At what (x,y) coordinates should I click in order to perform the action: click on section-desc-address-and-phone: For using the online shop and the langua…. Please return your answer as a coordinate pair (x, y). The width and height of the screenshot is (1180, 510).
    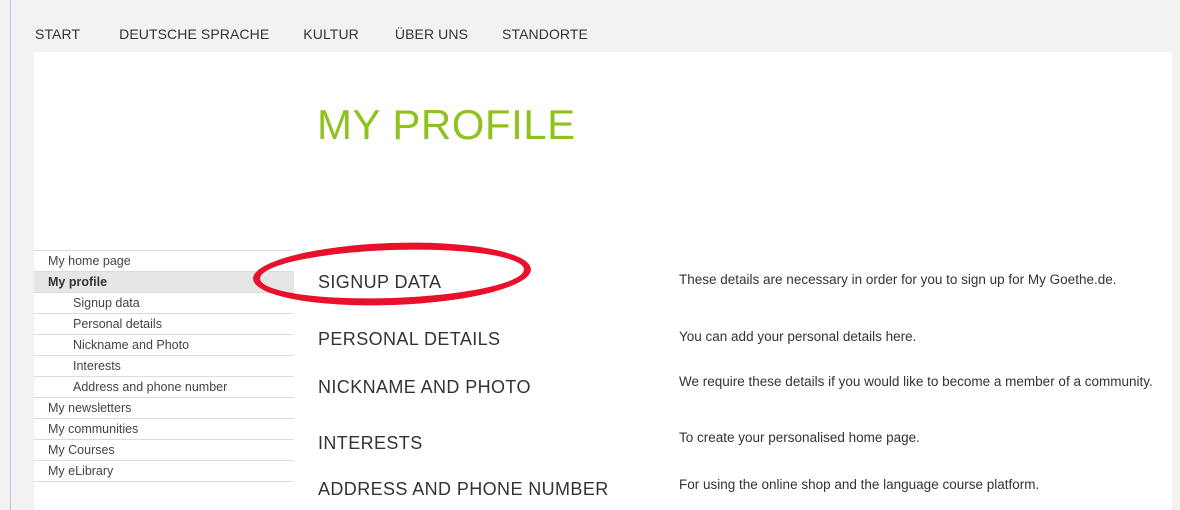
    Looking at the image, I should click on (859, 484).